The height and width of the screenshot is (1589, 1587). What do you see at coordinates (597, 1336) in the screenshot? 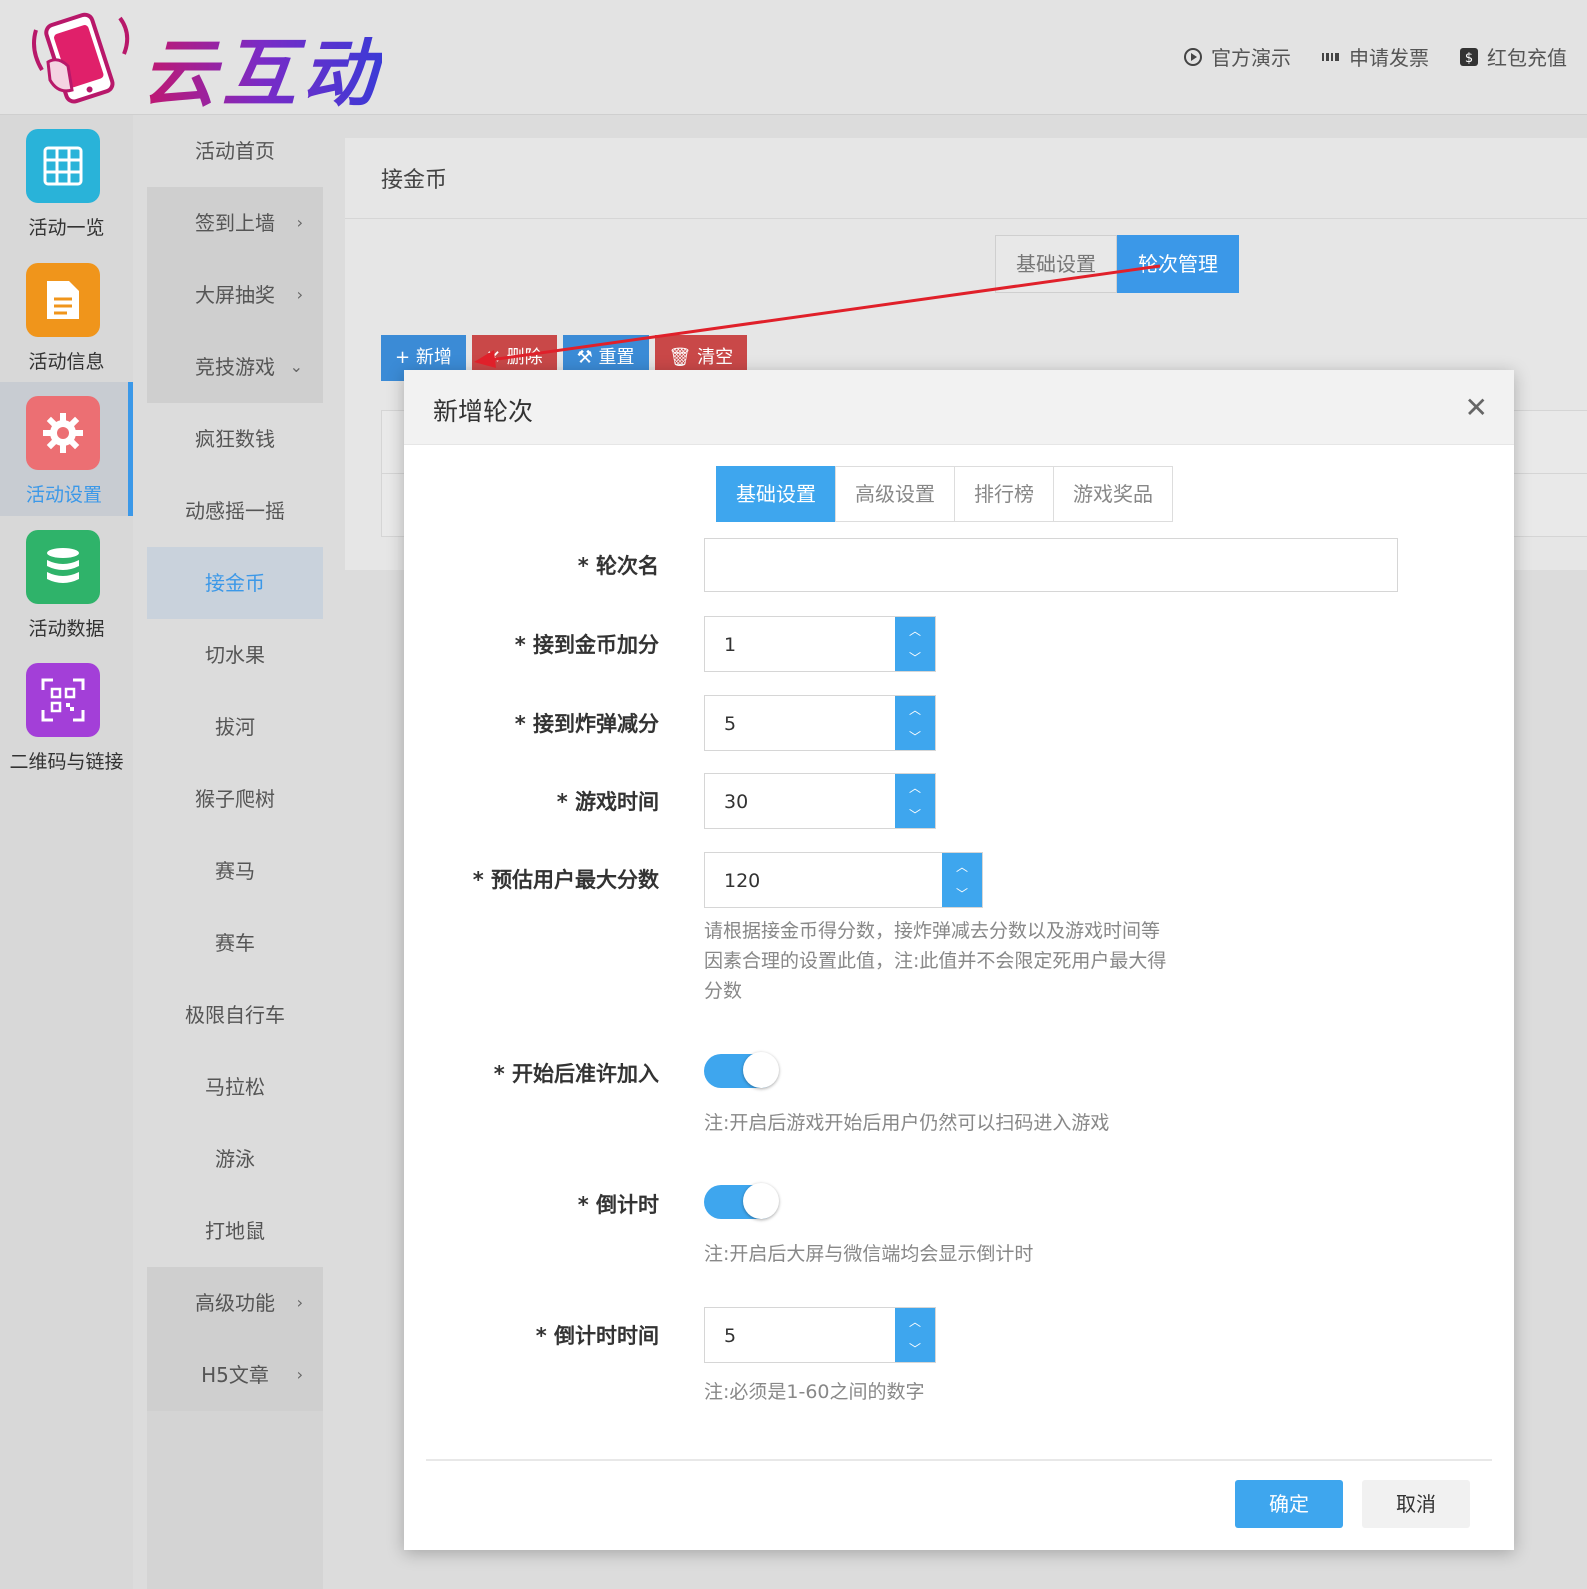
I see `countdown-time-label: * 倒计时时间` at bounding box center [597, 1336].